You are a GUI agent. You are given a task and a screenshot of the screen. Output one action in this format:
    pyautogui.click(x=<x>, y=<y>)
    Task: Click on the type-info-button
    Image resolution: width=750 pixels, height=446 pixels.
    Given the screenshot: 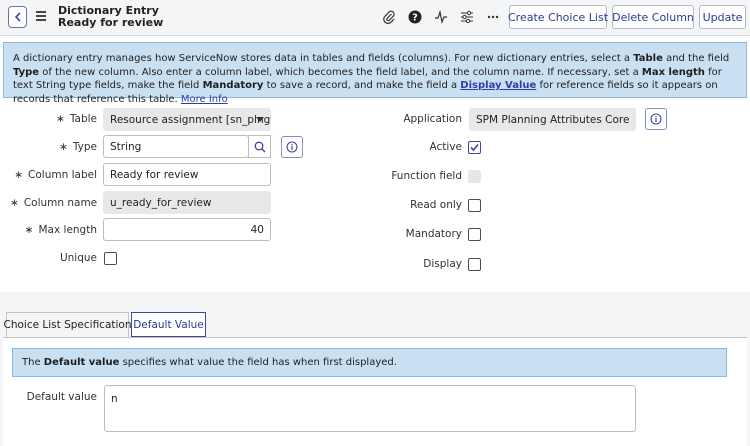 What is the action you would take?
    pyautogui.click(x=292, y=147)
    